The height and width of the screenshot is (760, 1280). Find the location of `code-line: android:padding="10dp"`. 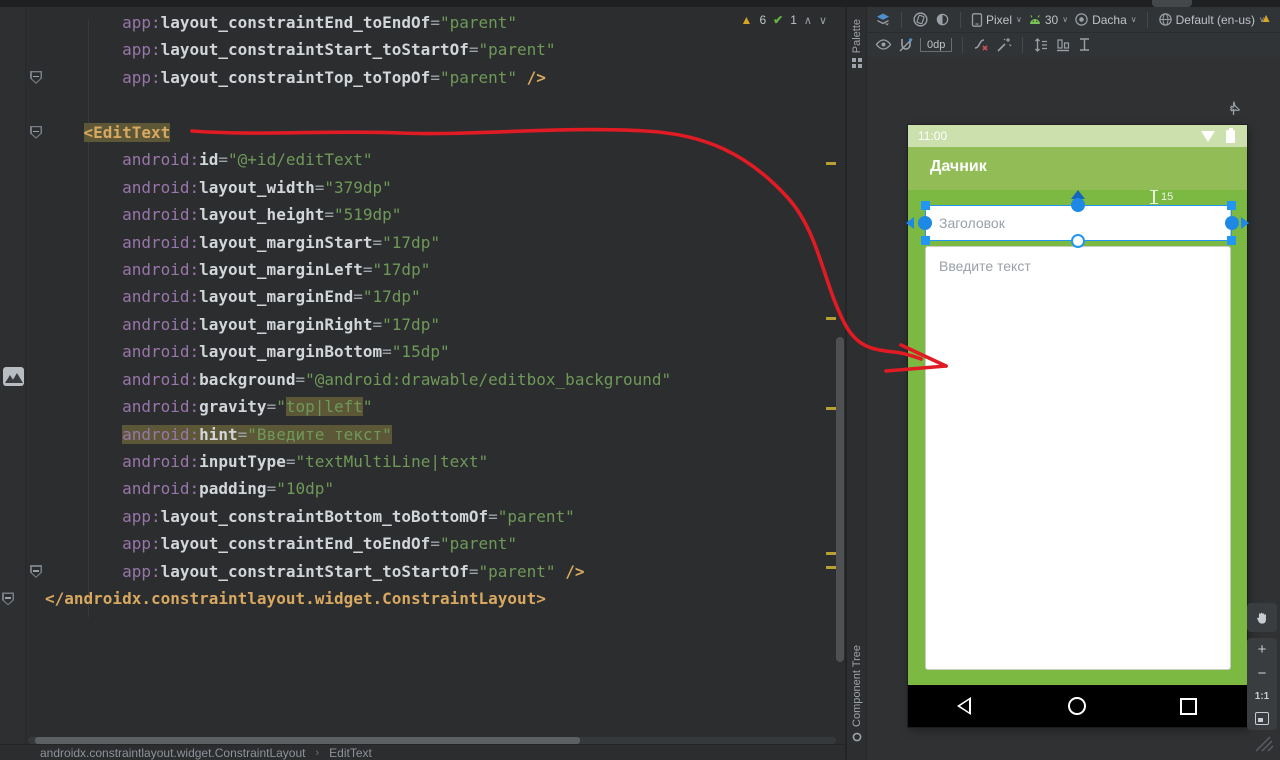

code-line: android:padding="10dp" is located at coordinates (422, 488).